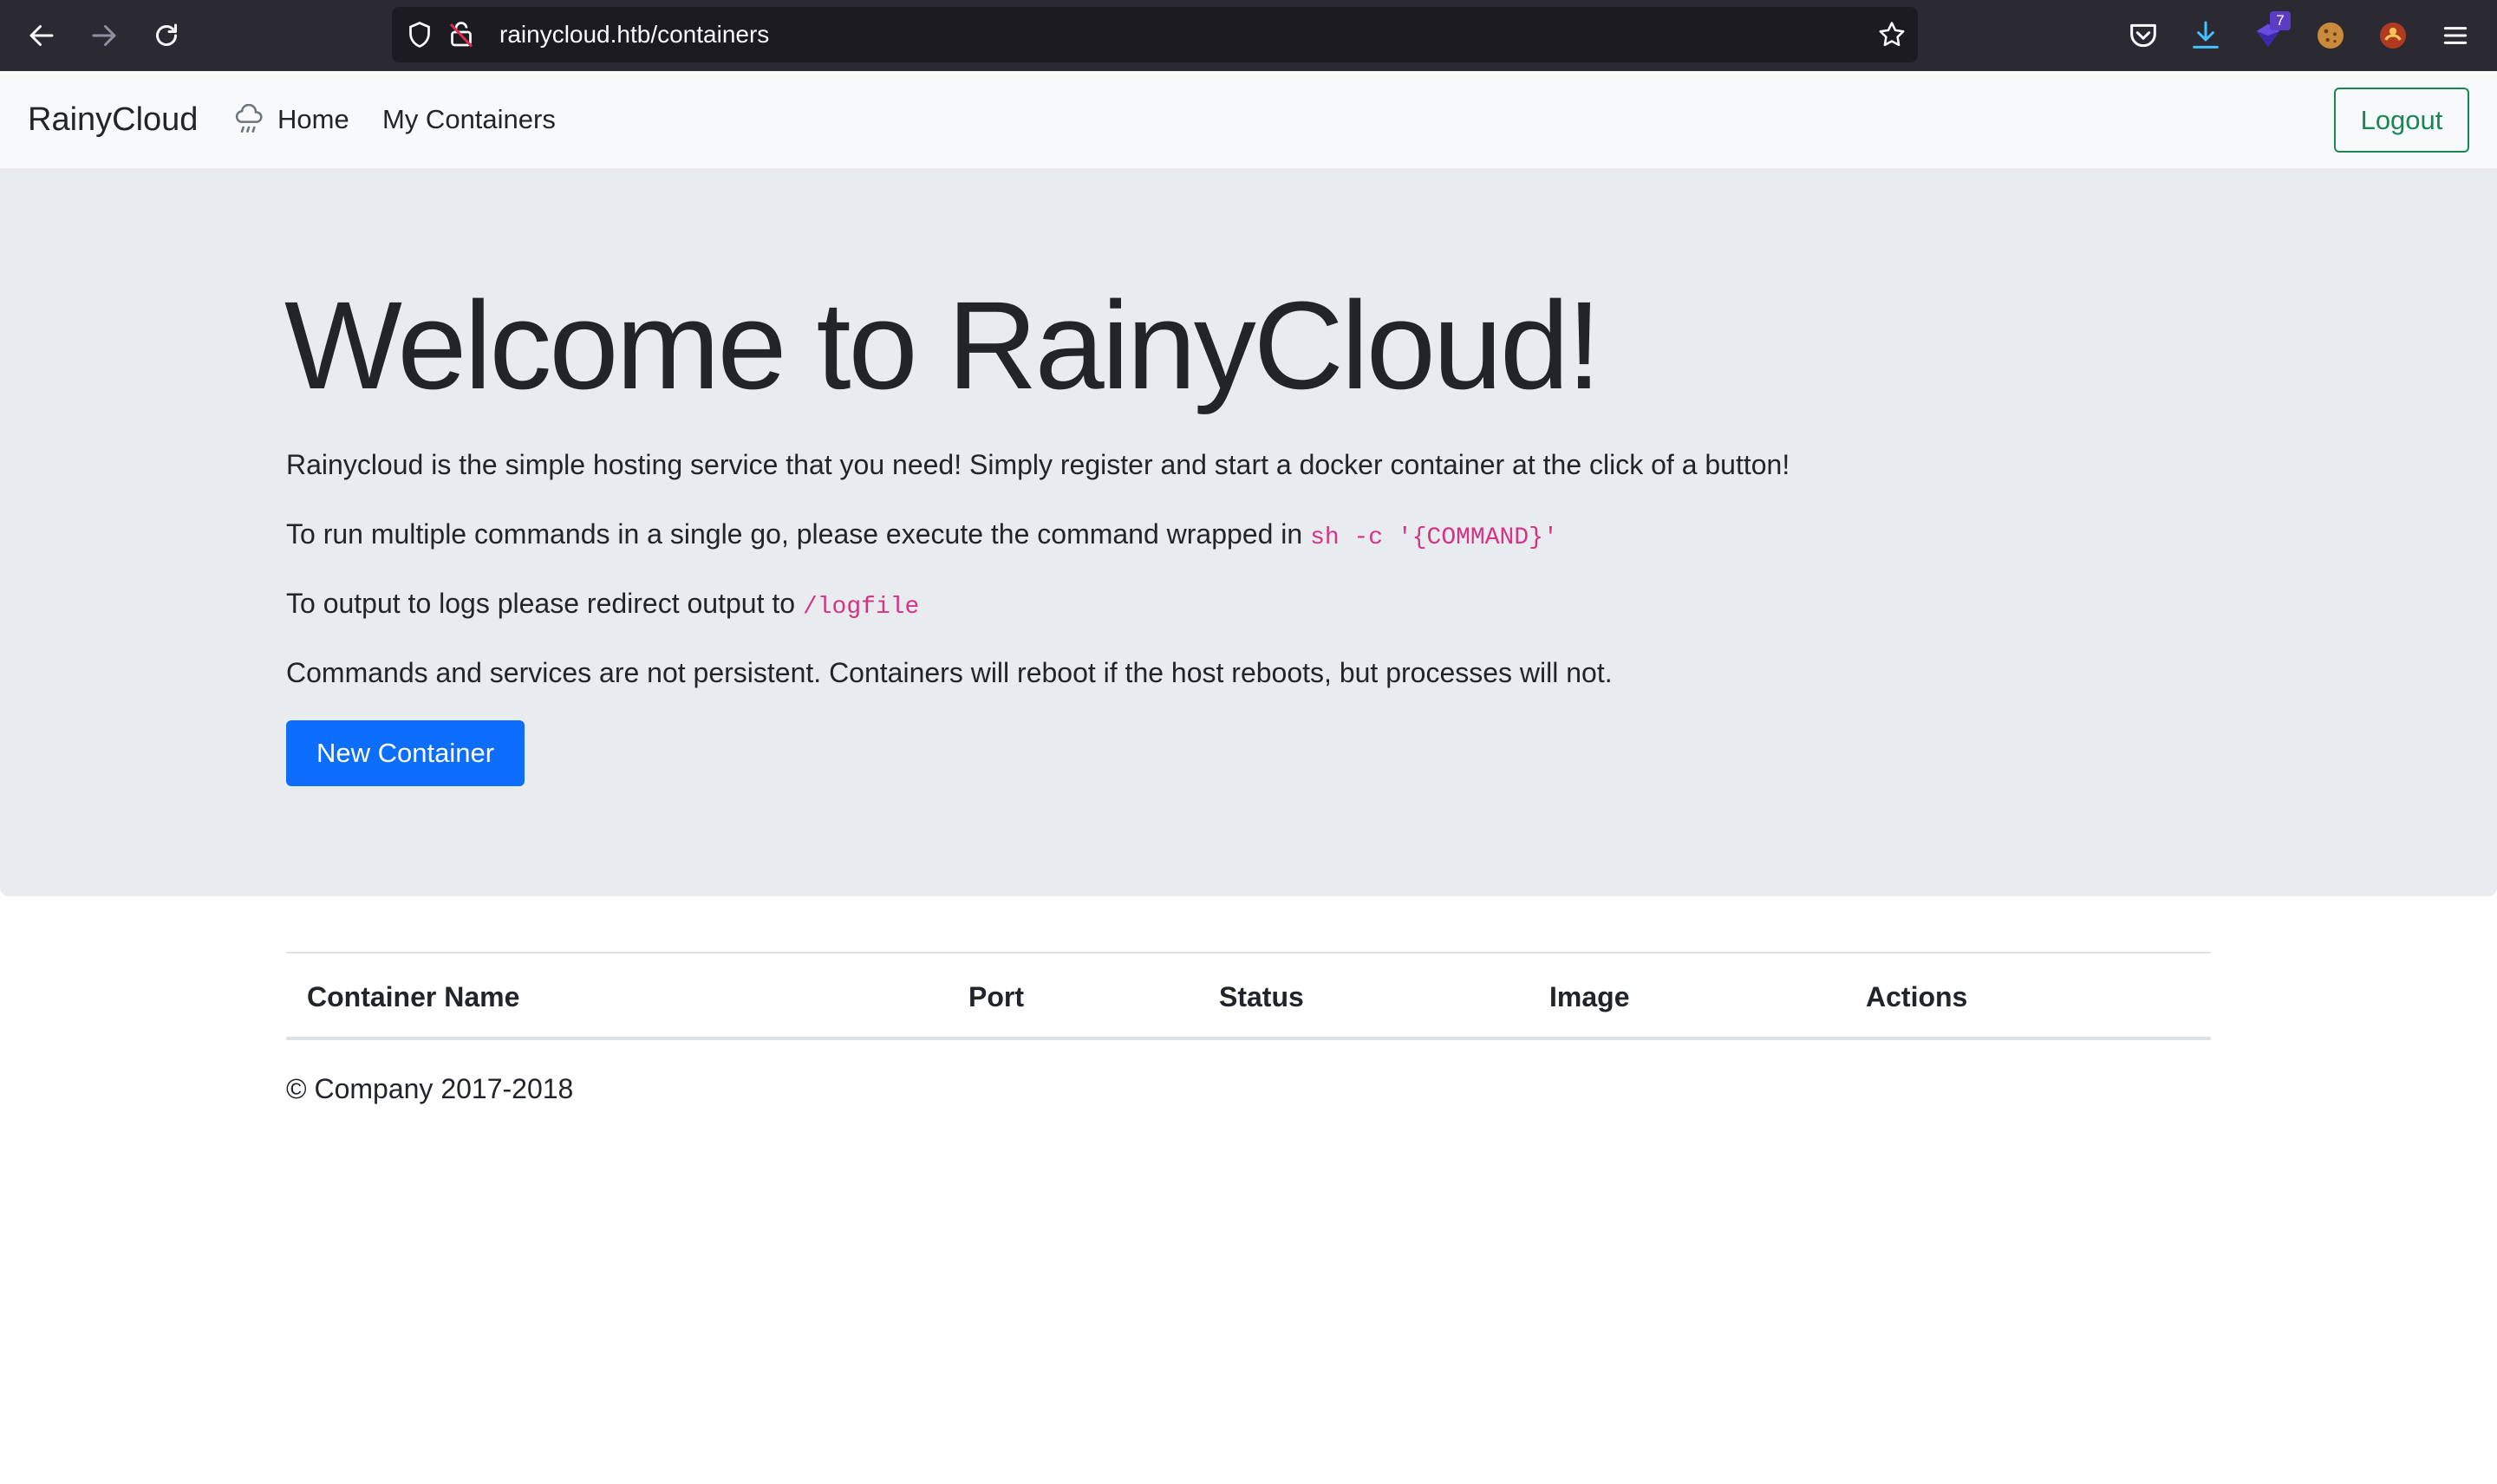  I want to click on site-navbar: RainyCloud Home My Containers Logout, so click(1248, 119).